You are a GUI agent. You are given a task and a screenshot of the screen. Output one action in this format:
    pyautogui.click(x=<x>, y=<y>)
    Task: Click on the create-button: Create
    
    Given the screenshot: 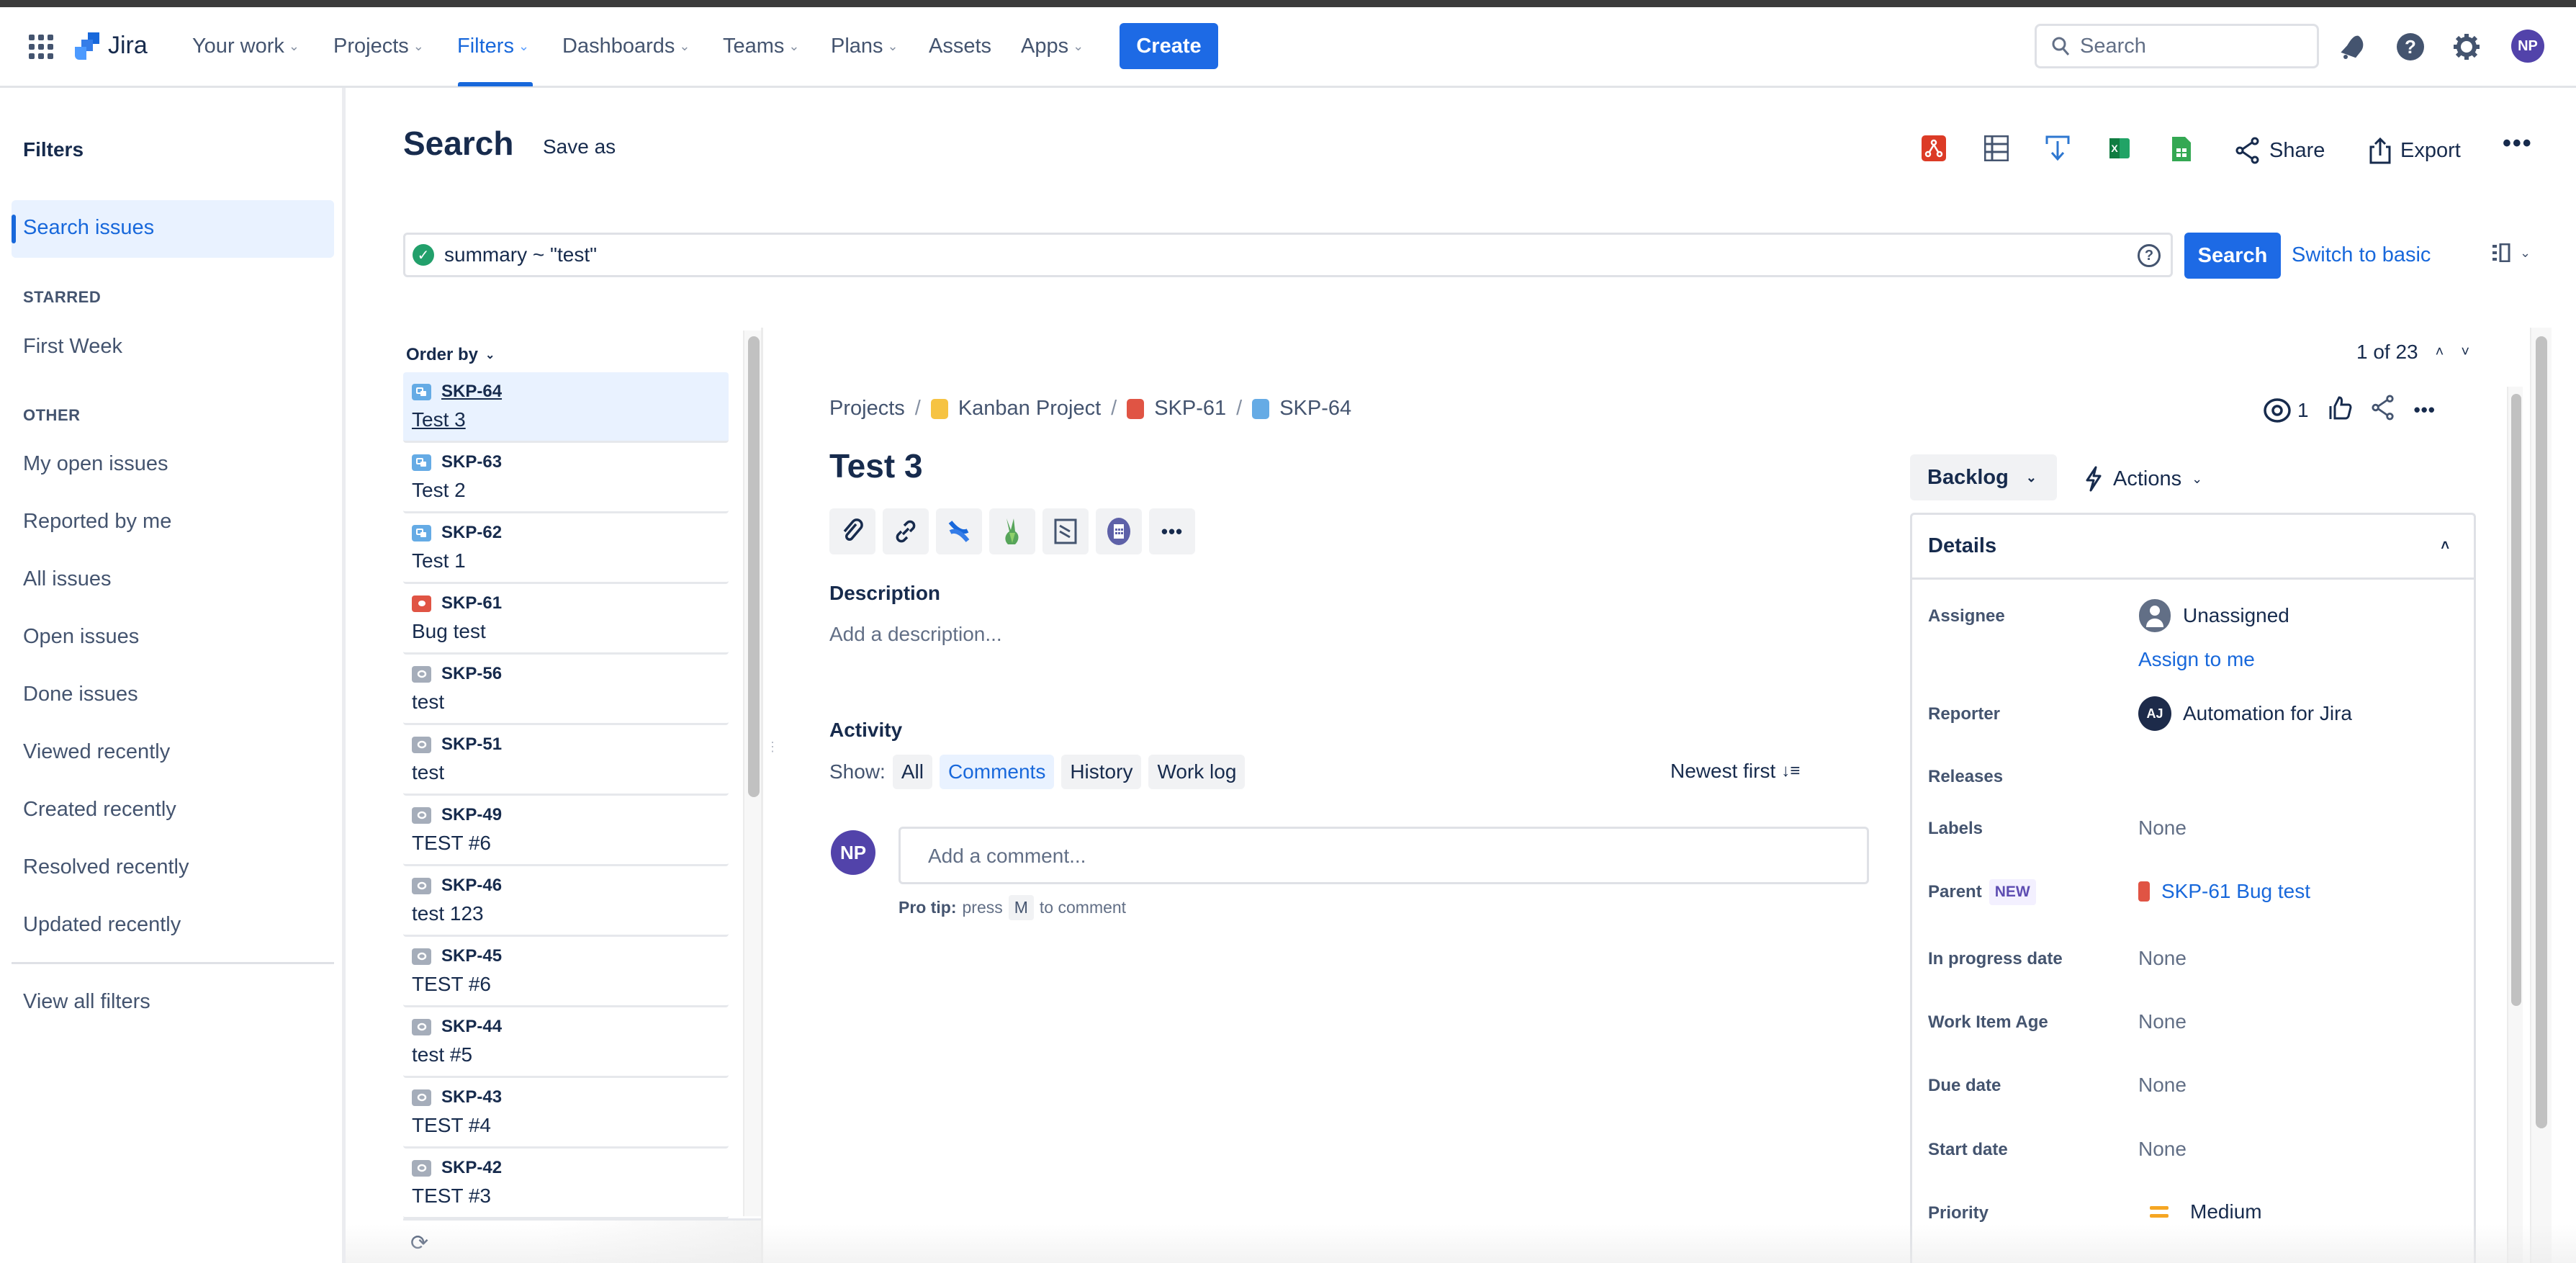 What is the action you would take?
    pyautogui.click(x=1169, y=46)
    